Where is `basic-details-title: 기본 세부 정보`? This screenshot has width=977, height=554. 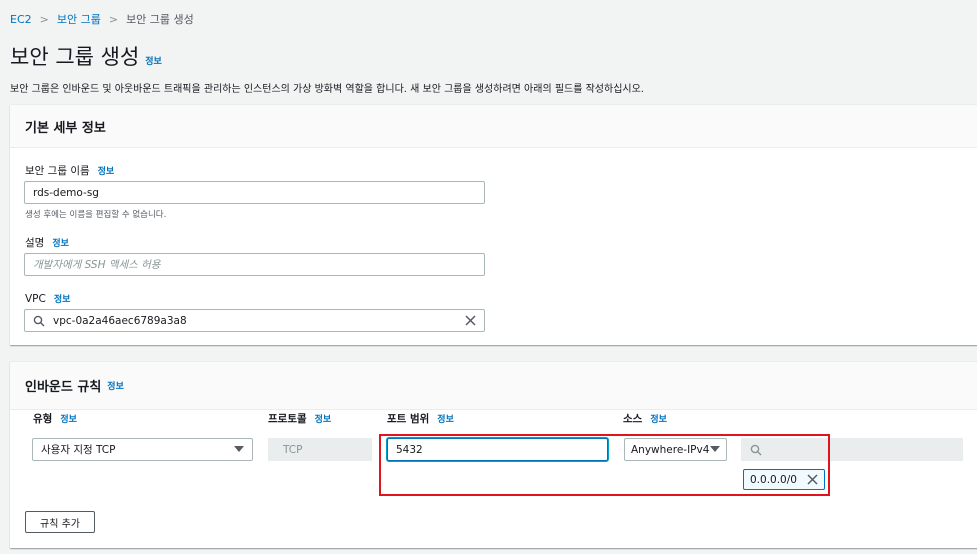
basic-details-title: 기본 세부 정보 is located at coordinates (65, 128).